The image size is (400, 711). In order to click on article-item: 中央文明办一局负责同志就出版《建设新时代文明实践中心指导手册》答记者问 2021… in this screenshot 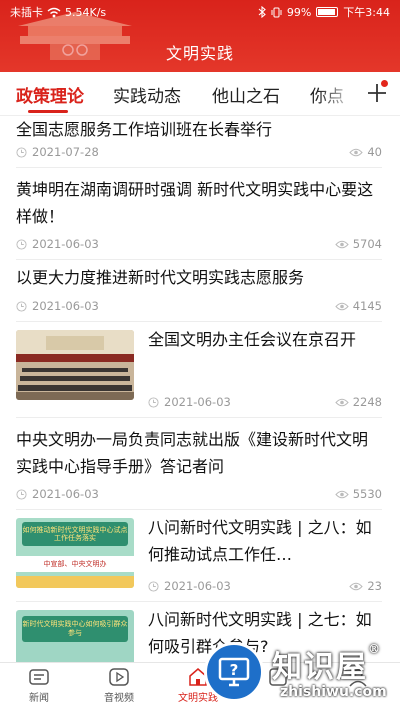, I will do `click(199, 464)`.